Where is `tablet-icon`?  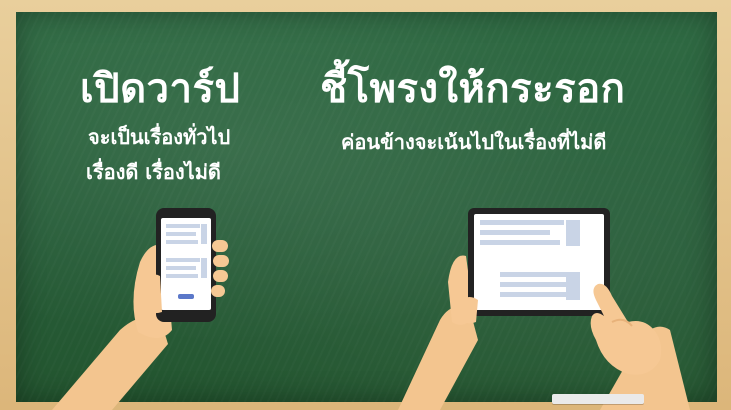 tablet-icon is located at coordinates (539, 262).